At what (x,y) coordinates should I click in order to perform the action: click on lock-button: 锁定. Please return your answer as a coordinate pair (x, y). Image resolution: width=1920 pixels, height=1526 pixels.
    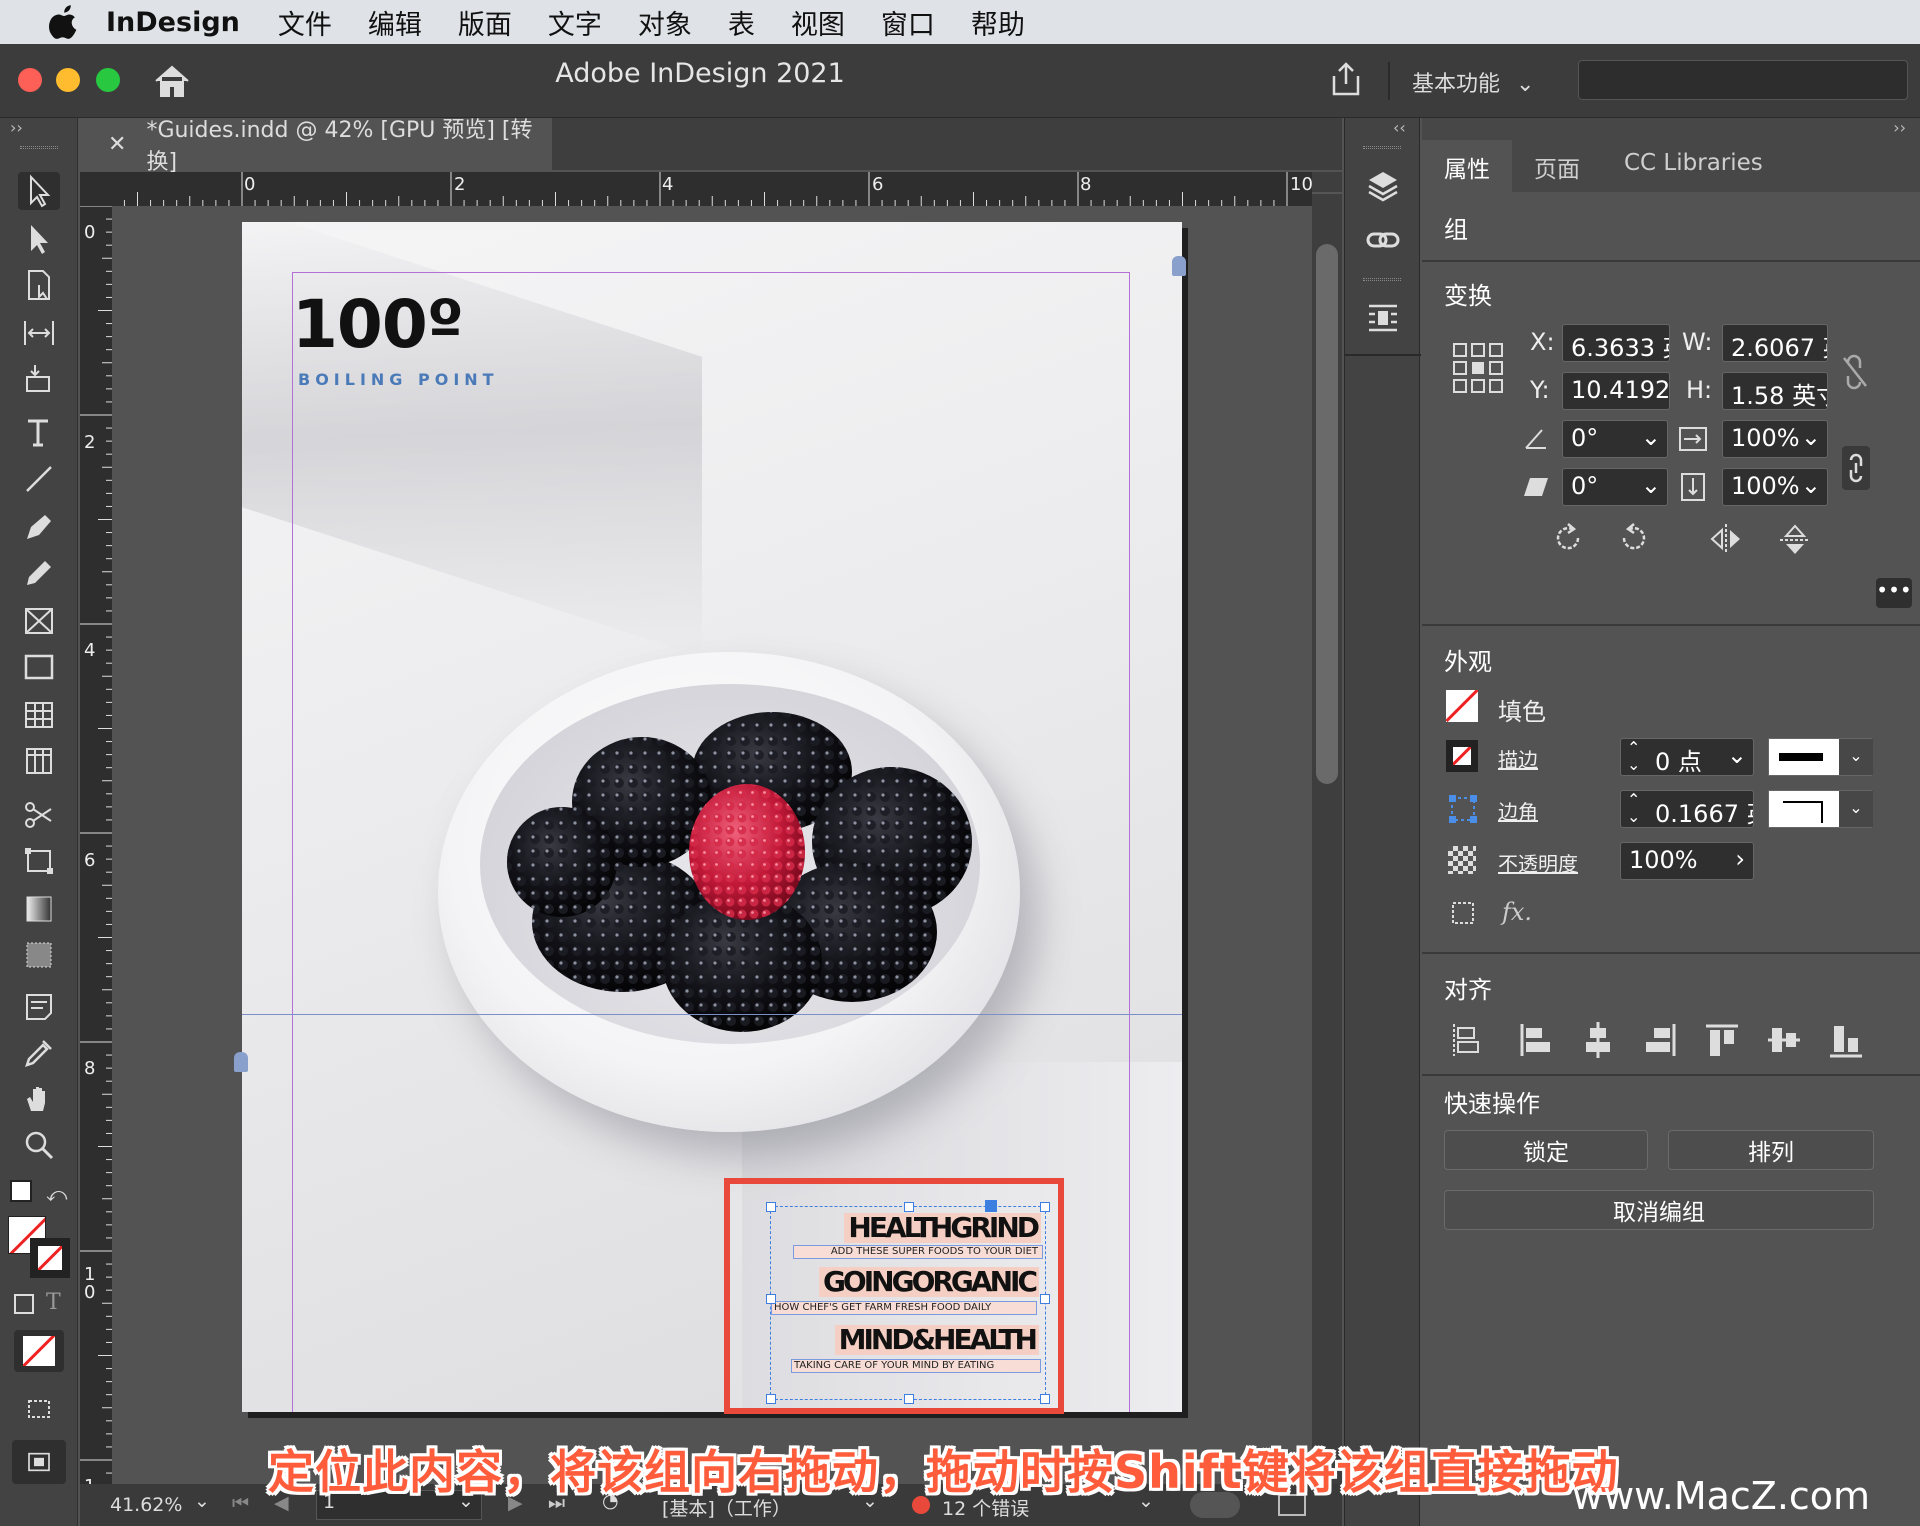
    Looking at the image, I should click on (1546, 1150).